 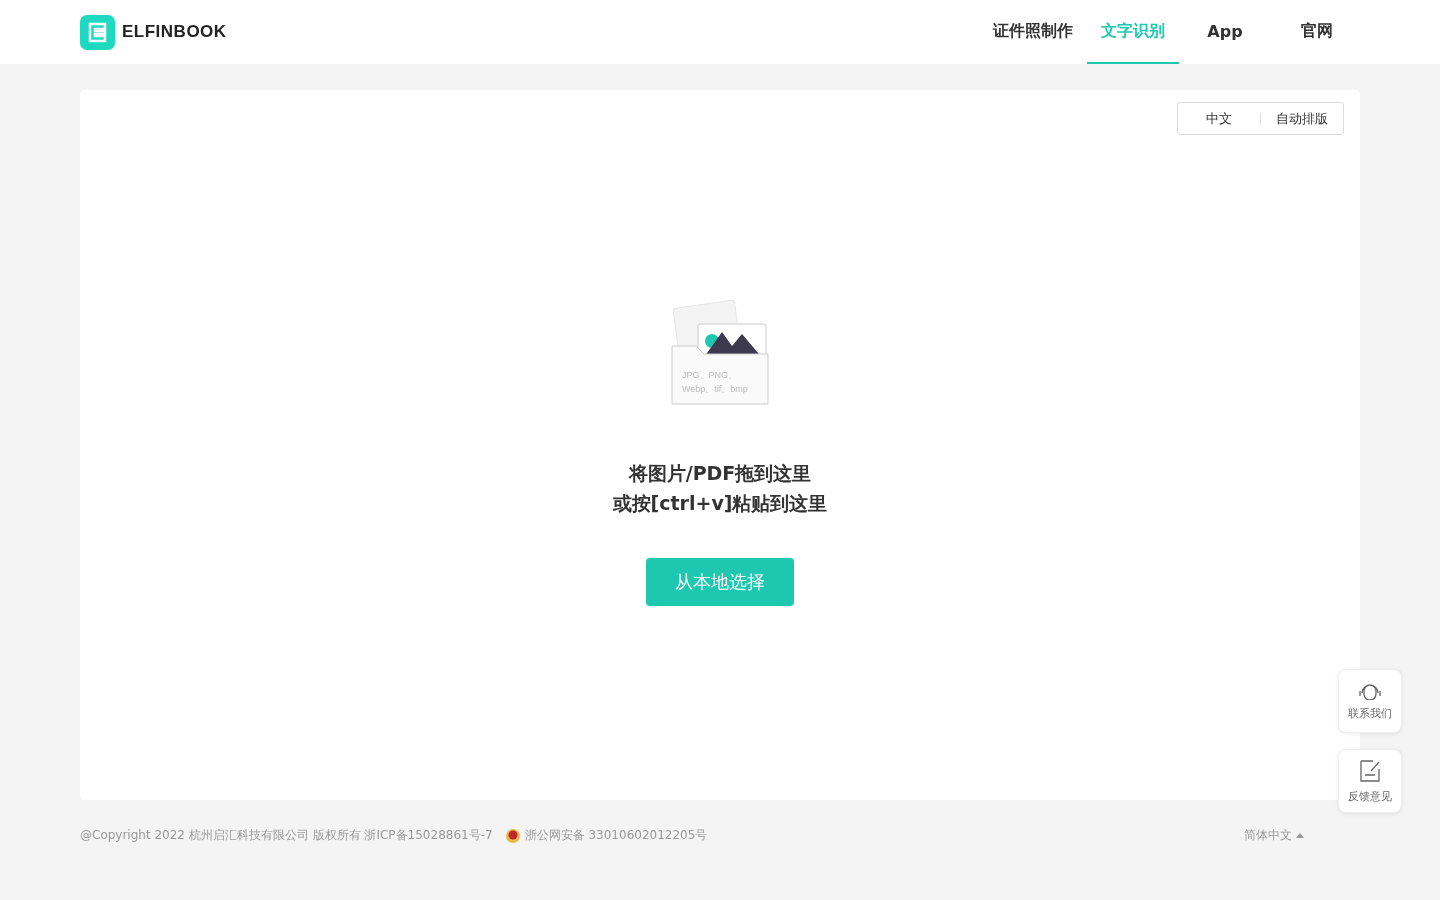 I want to click on formats-text: JPG、PNG、, so click(x=710, y=375).